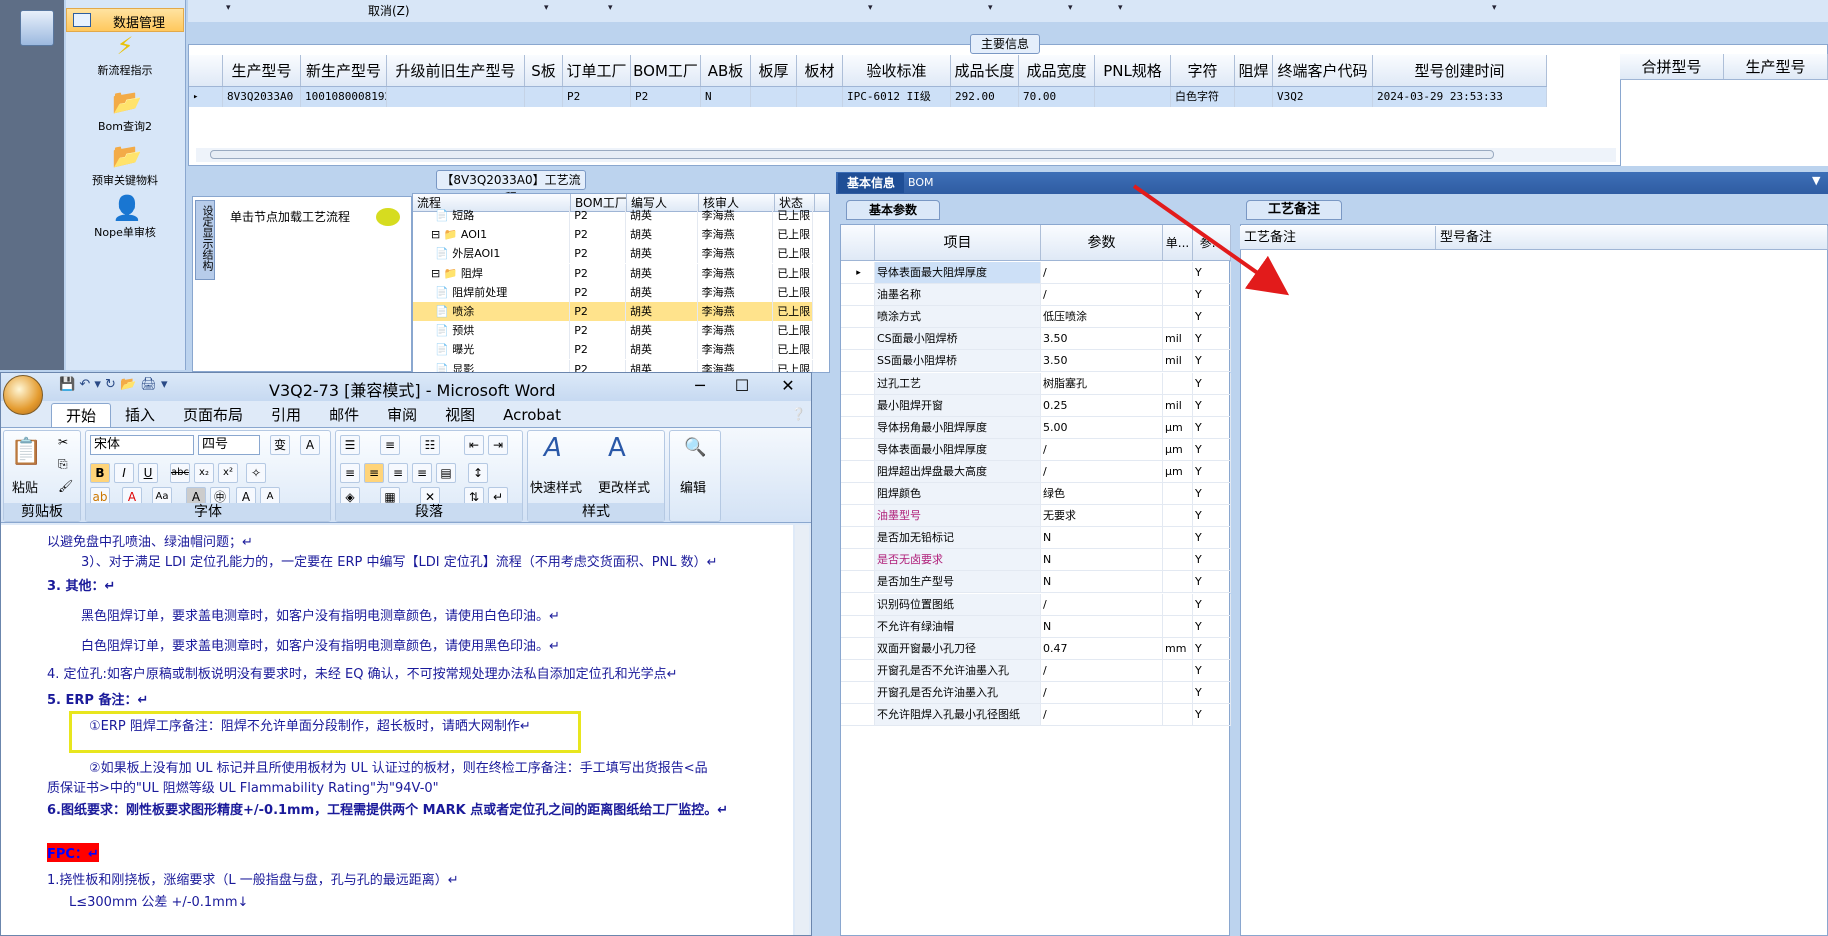 The image size is (1828, 936). I want to click on quick-style-icon: A, so click(553, 448).